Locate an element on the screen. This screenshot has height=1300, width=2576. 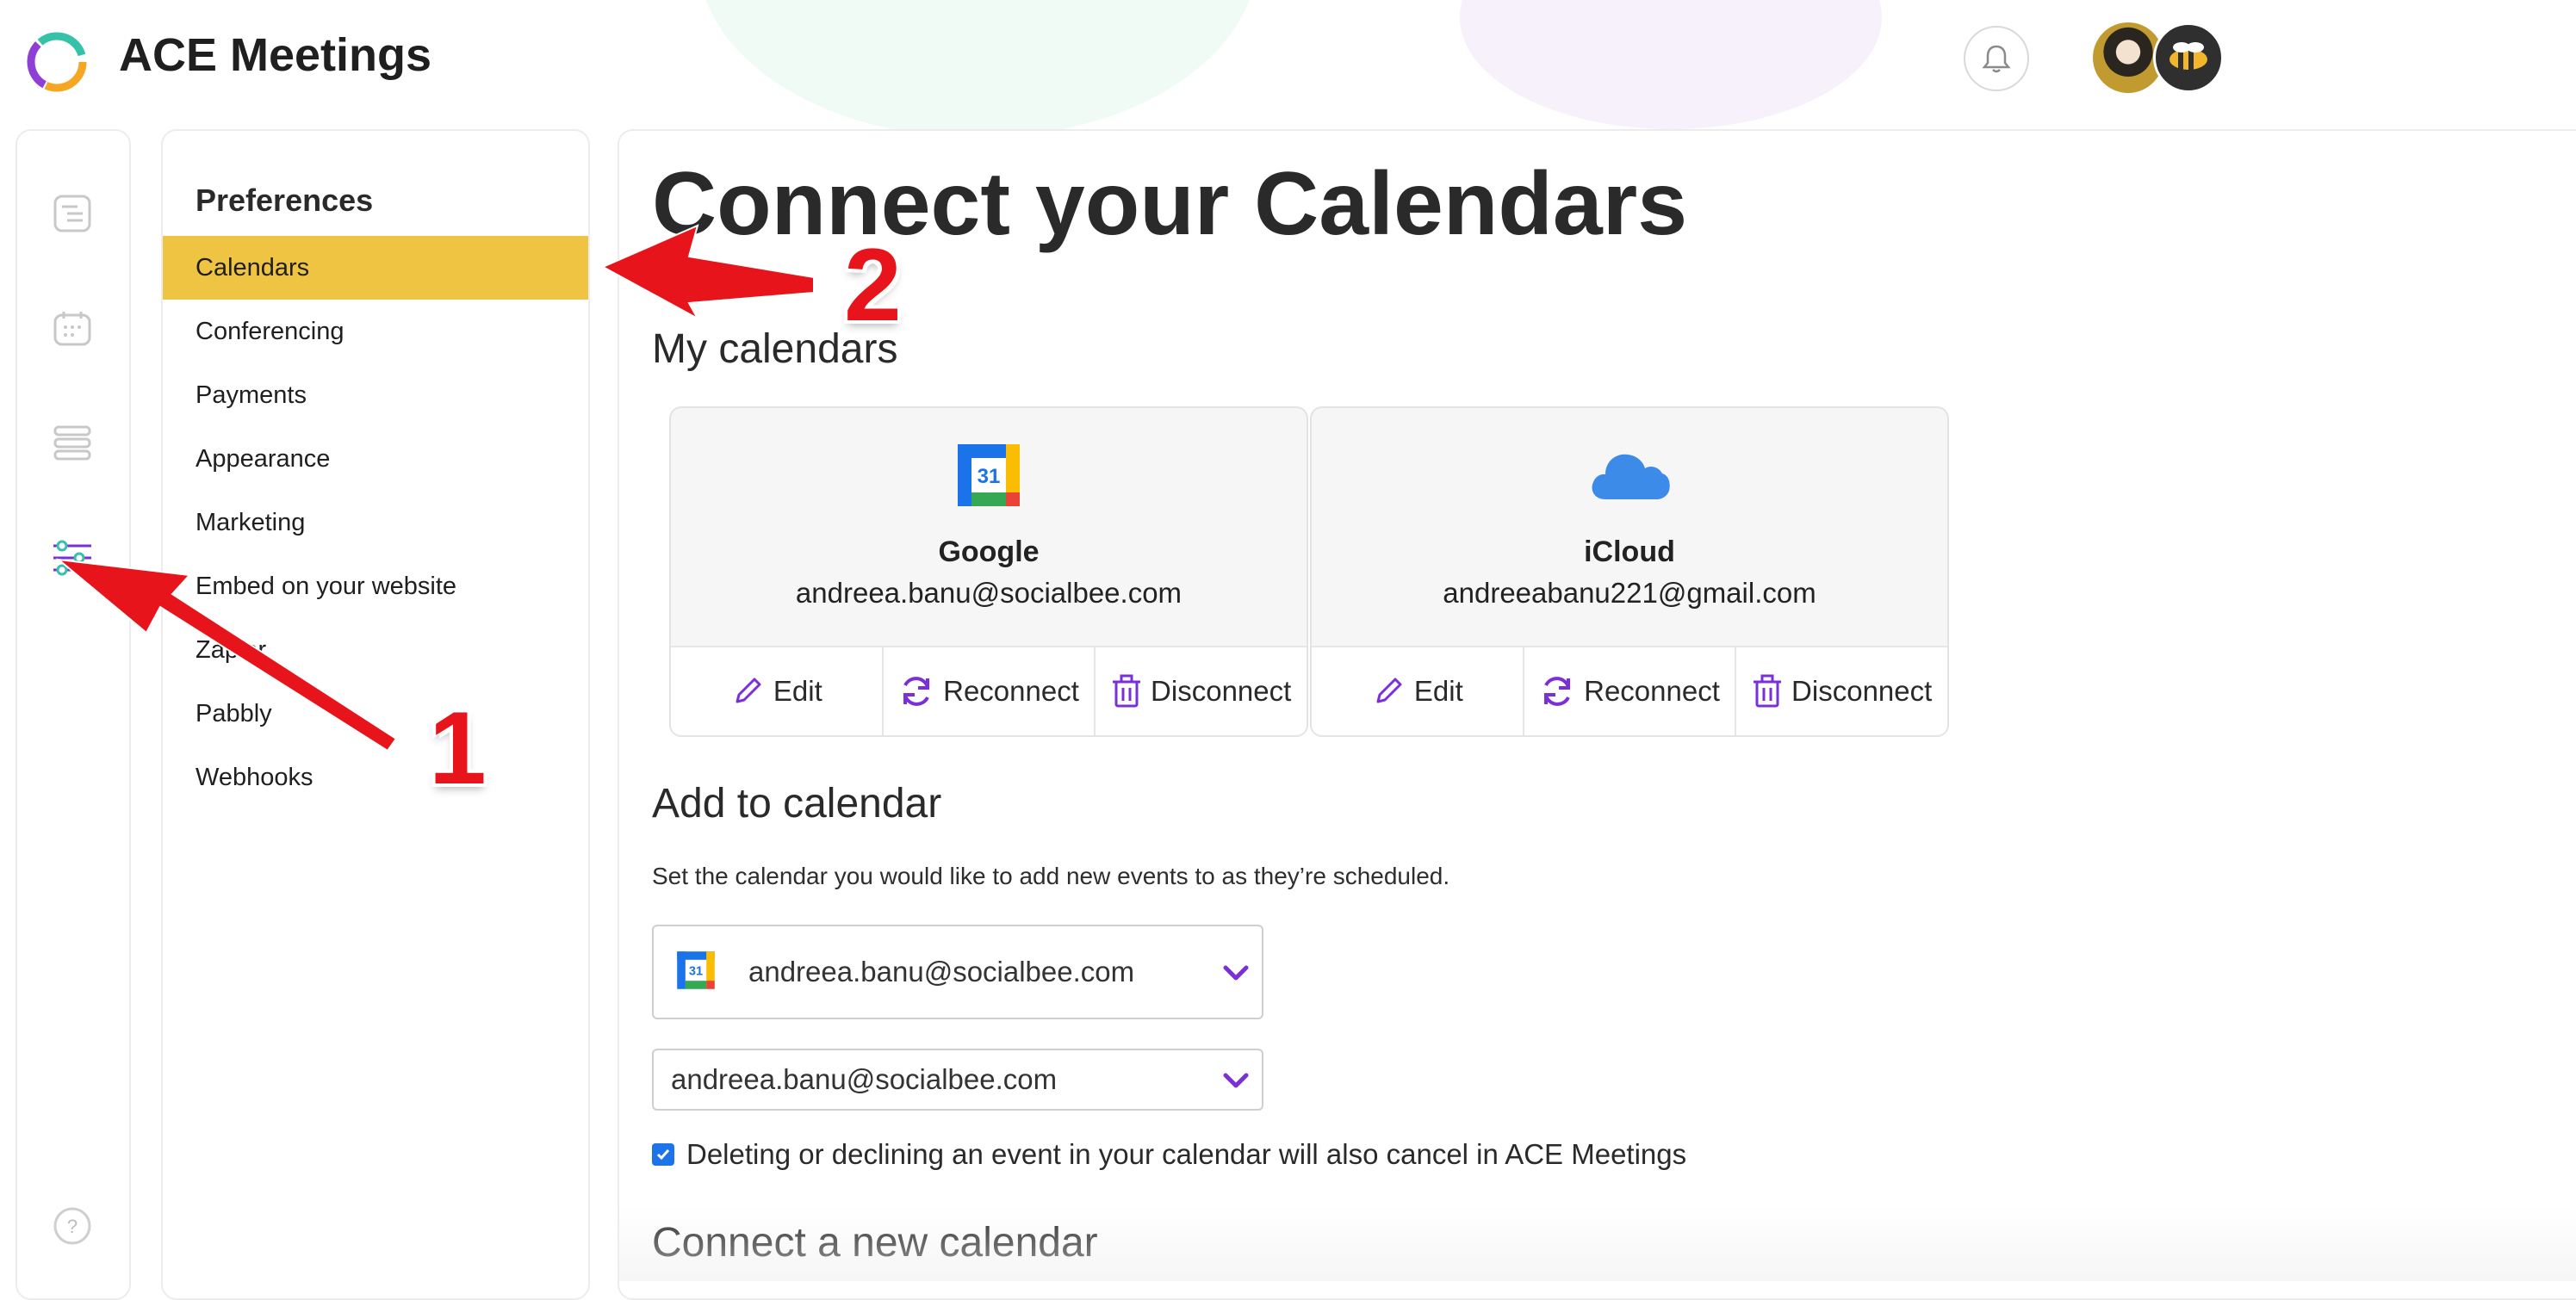
calendar-email: andreeabanu221@gmail.com is located at coordinates (1629, 593).